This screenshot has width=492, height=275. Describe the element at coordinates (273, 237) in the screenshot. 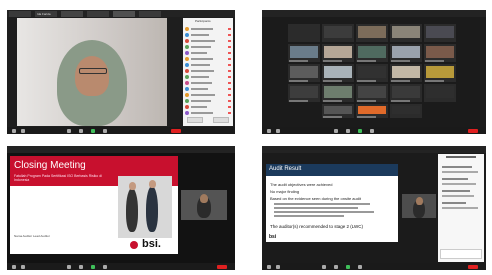

I see `footer-brand: bsi` at that location.